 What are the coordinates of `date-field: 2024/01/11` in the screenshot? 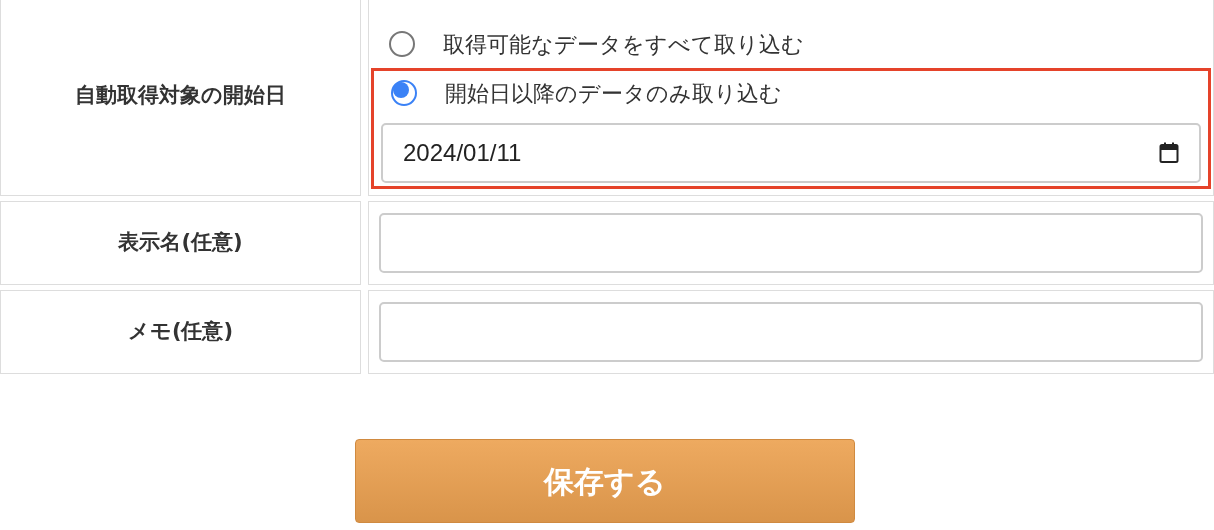 It's located at (791, 153).